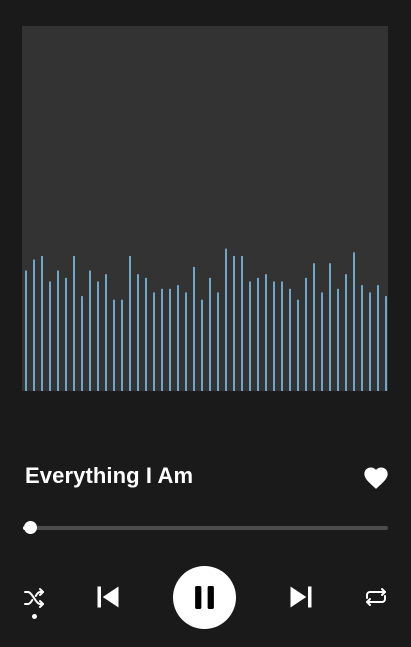 The height and width of the screenshot is (647, 411). I want to click on like-button, so click(376, 478).